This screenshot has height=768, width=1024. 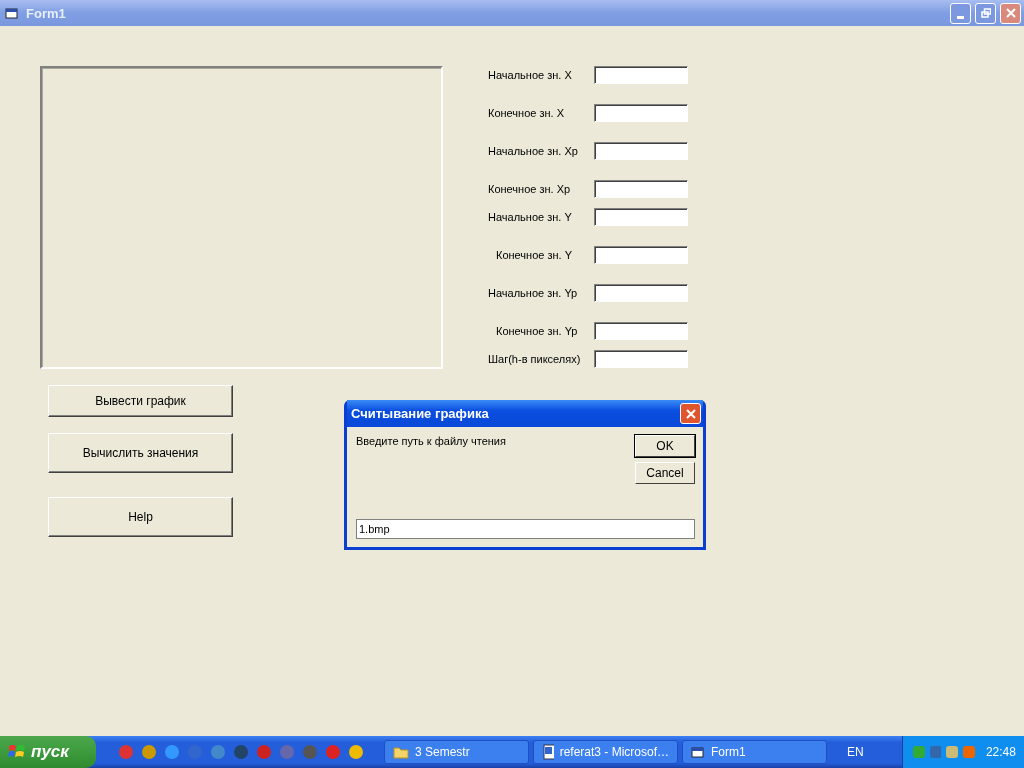 I want to click on windows-logo-icon, so click(x=17, y=752).